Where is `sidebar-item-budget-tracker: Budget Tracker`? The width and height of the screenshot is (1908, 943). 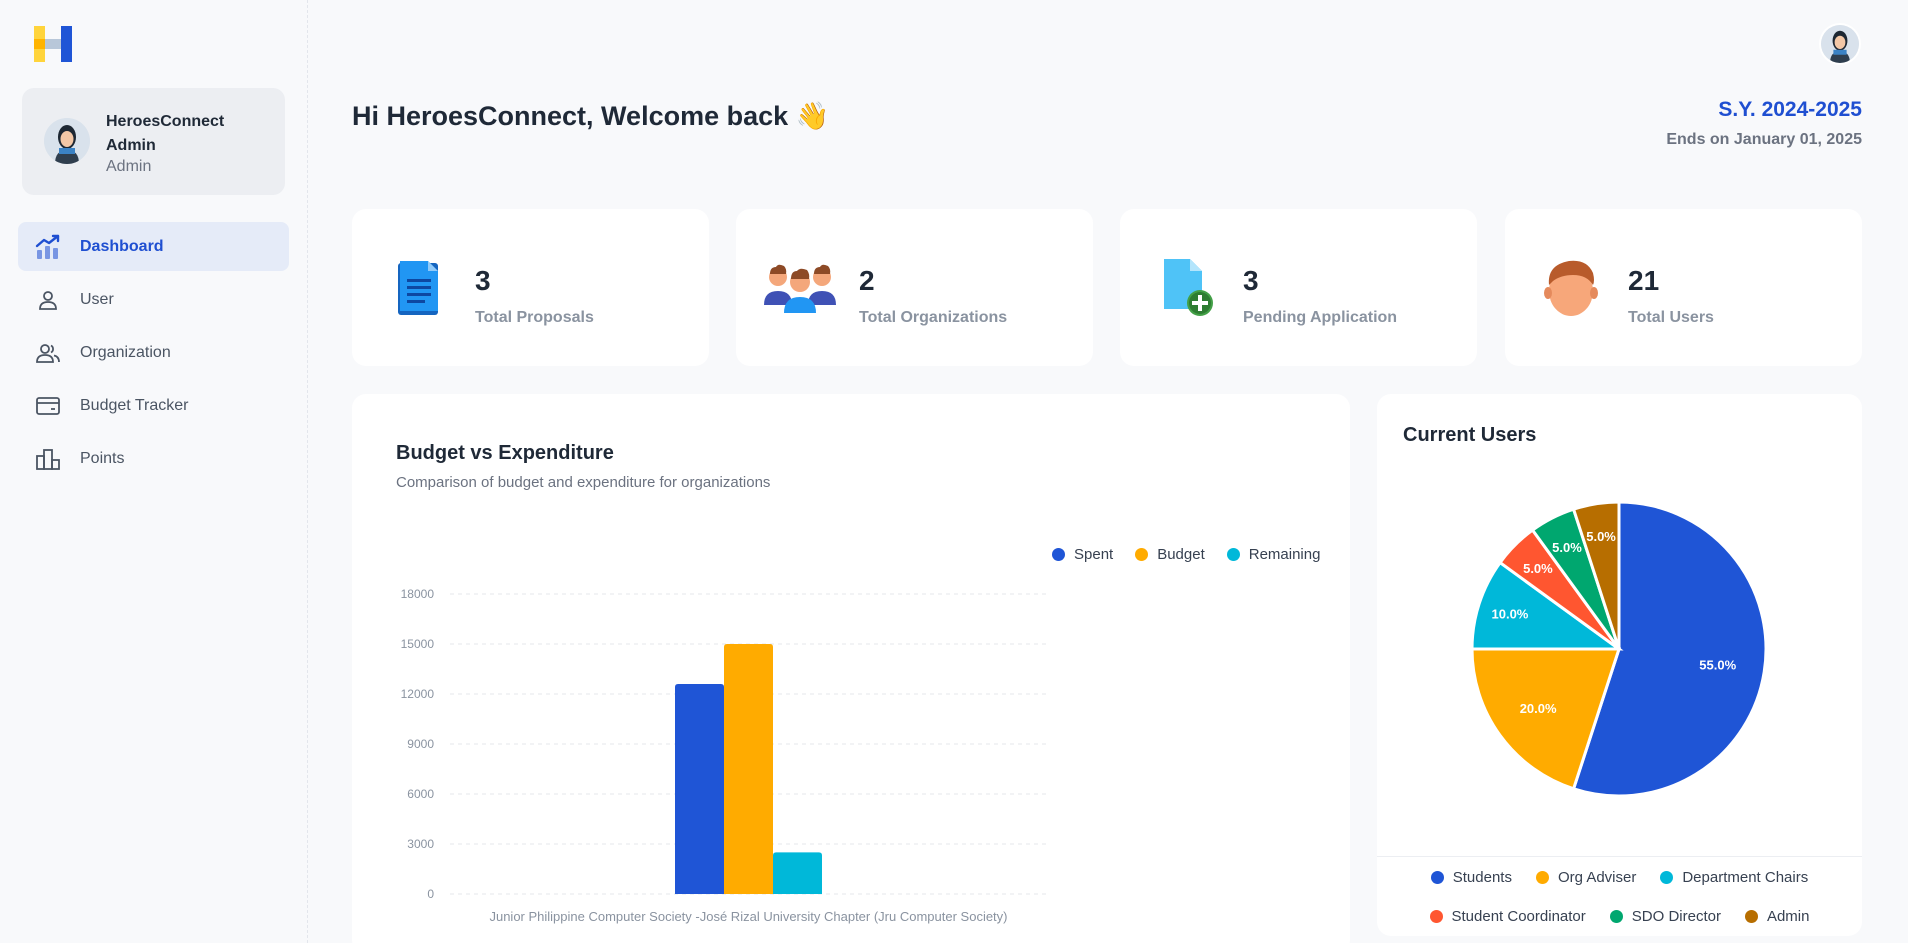 sidebar-item-budget-tracker: Budget Tracker is located at coordinates (153, 405).